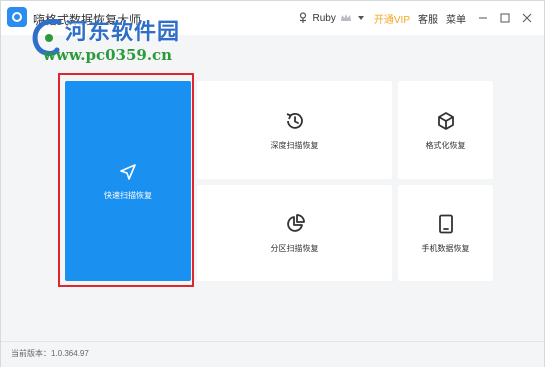 The height and width of the screenshot is (367, 545). I want to click on crown-icon, so click(345, 17).